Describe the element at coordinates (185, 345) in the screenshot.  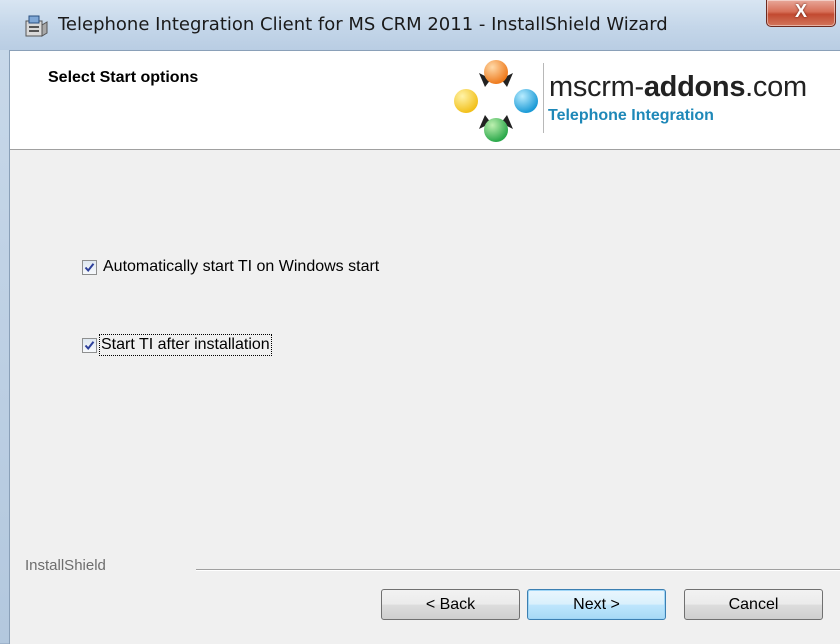
I see `start-after-install-label: Start TI after installation` at that location.